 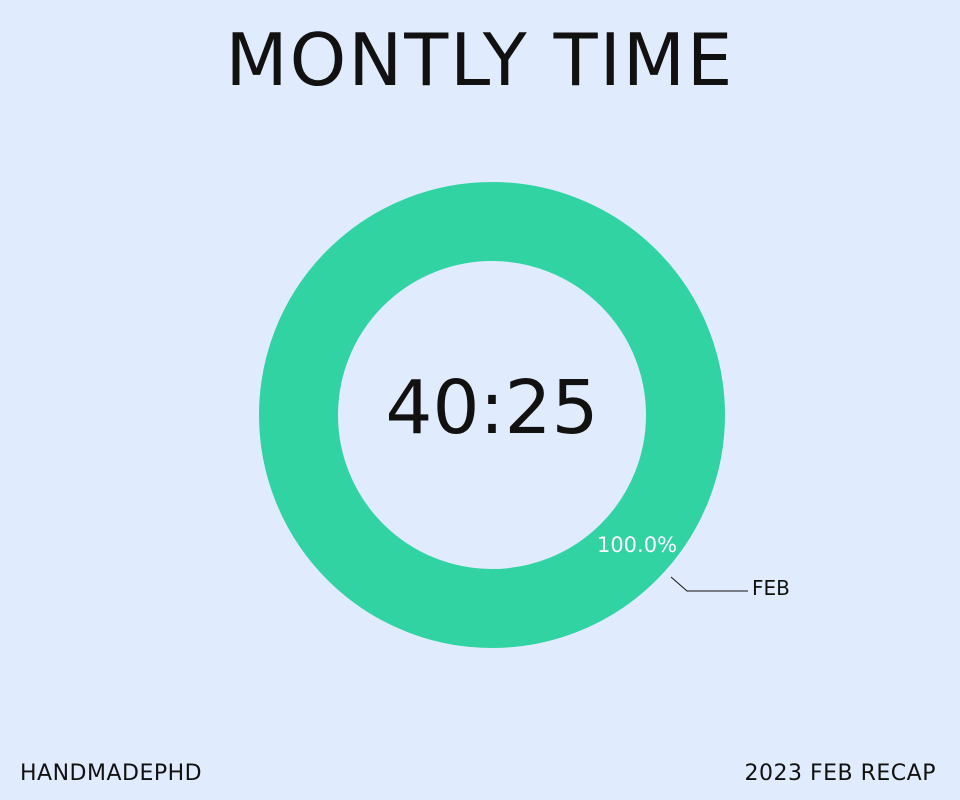 What do you see at coordinates (111, 773) in the screenshot?
I see `footer-brand: HANDMADEPHD` at bounding box center [111, 773].